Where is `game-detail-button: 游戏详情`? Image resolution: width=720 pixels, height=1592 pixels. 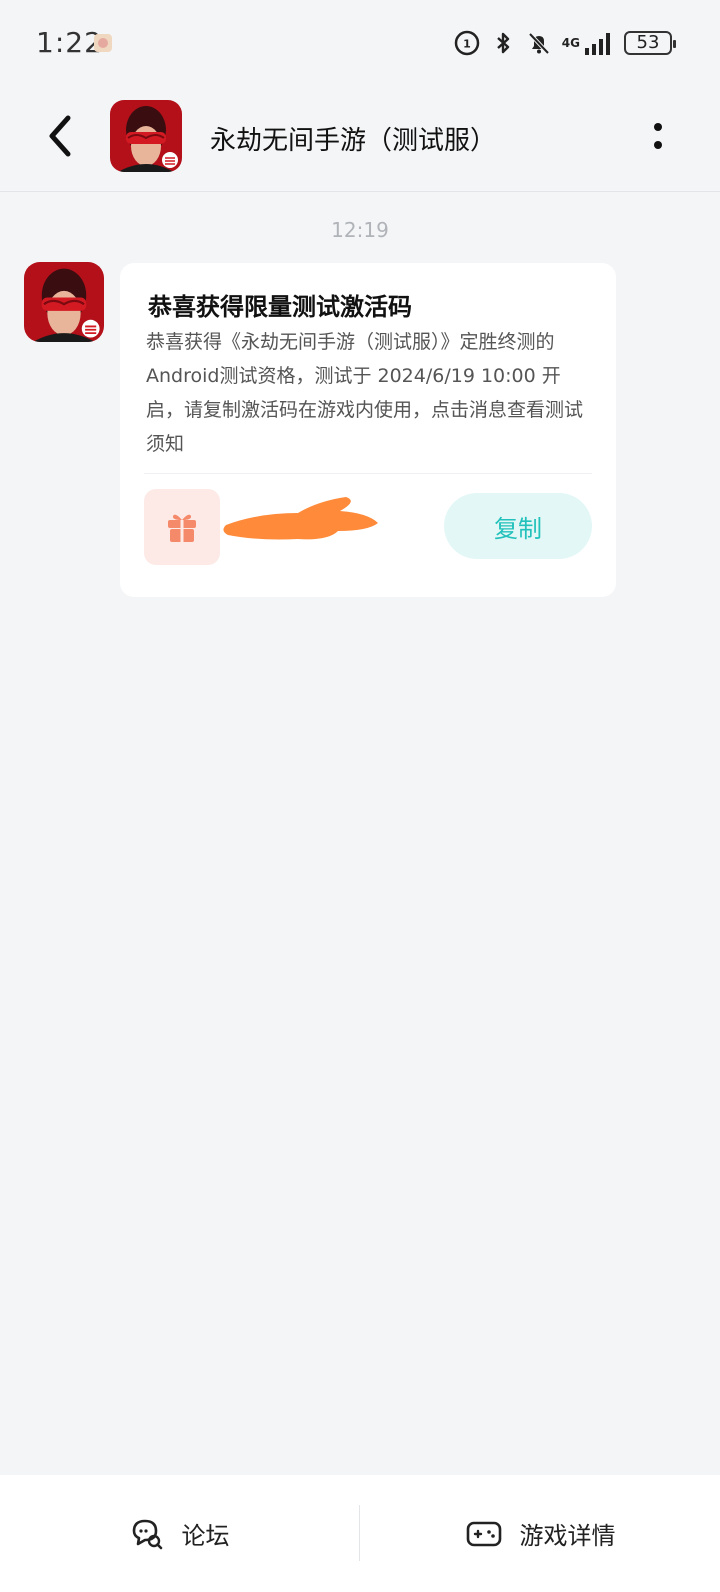 game-detail-button: 游戏详情 is located at coordinates (540, 1533).